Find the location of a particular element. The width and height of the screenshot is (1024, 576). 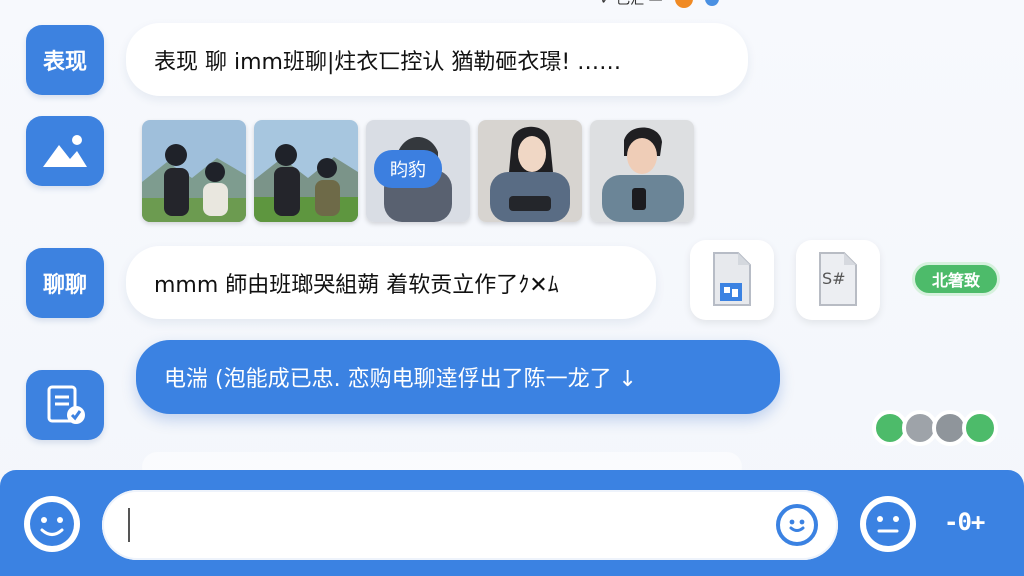

document-avatar is located at coordinates (65, 405).